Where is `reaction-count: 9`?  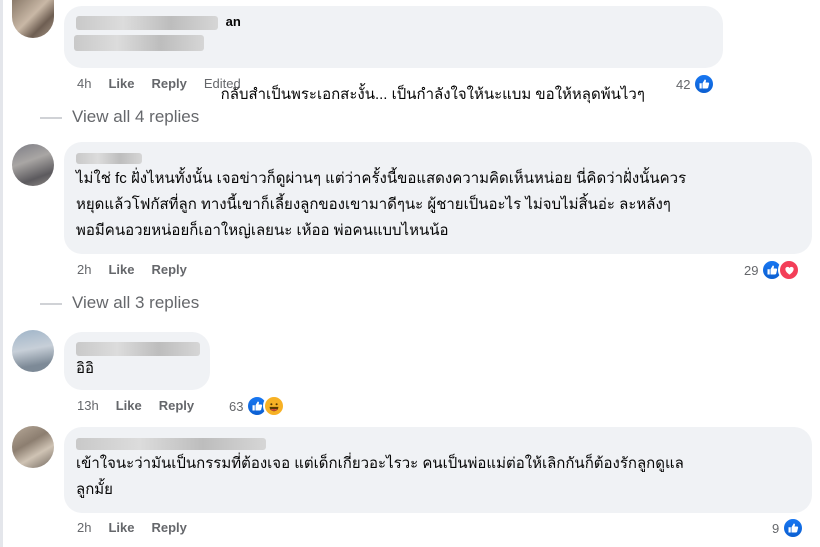
reaction-count: 9 is located at coordinates (776, 528).